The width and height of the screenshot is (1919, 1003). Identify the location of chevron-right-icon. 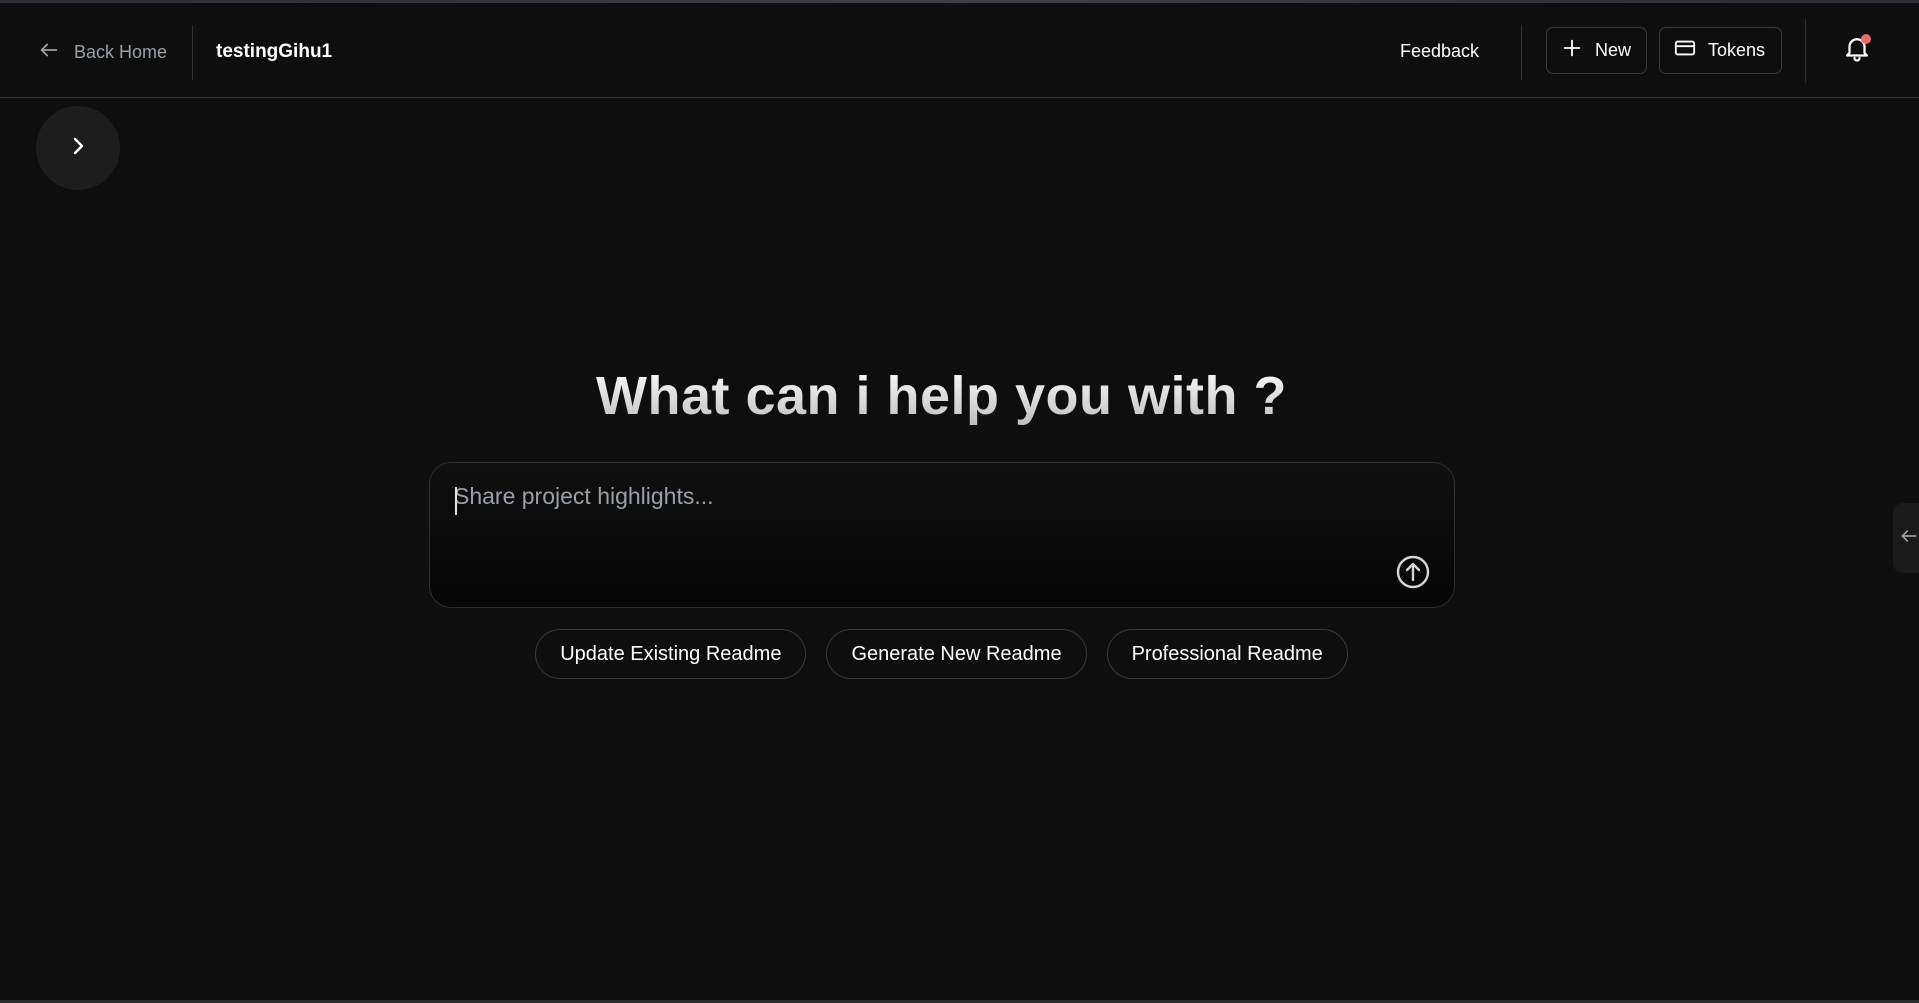
(78, 148).